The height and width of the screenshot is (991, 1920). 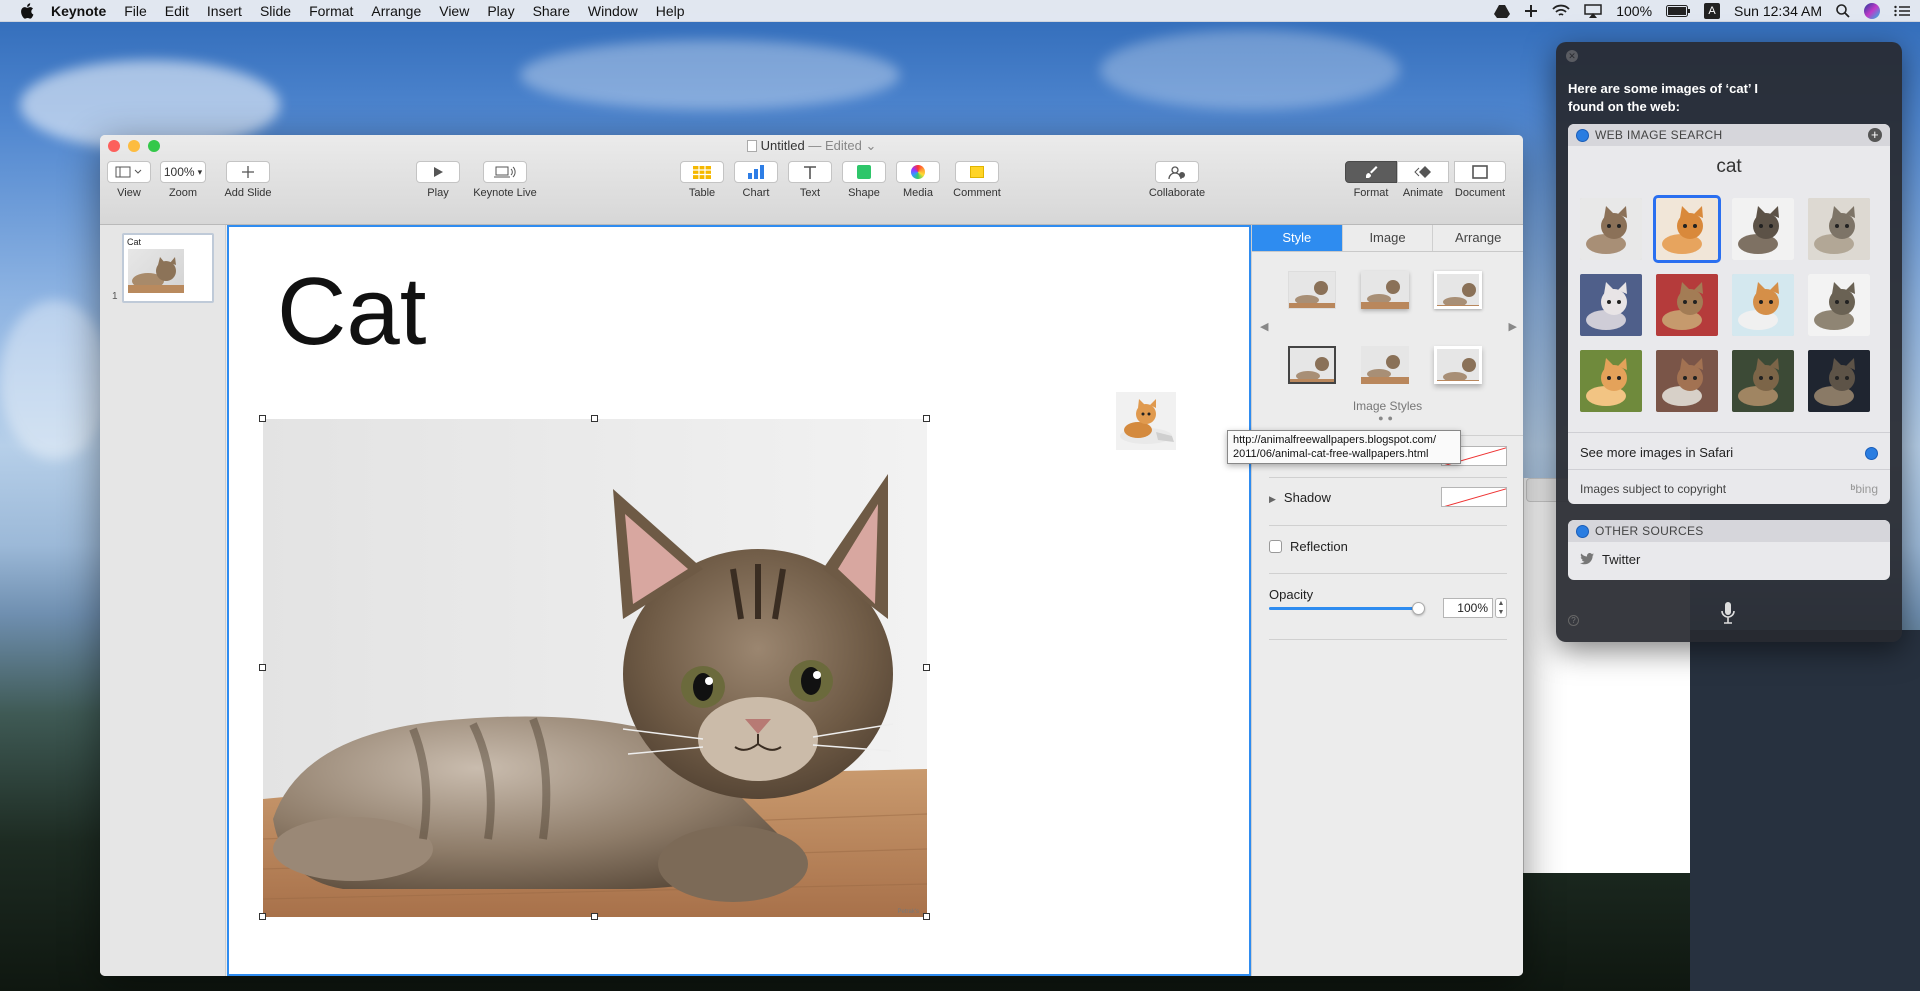 I want to click on input-source-icon: A, so click(x=1712, y=11).